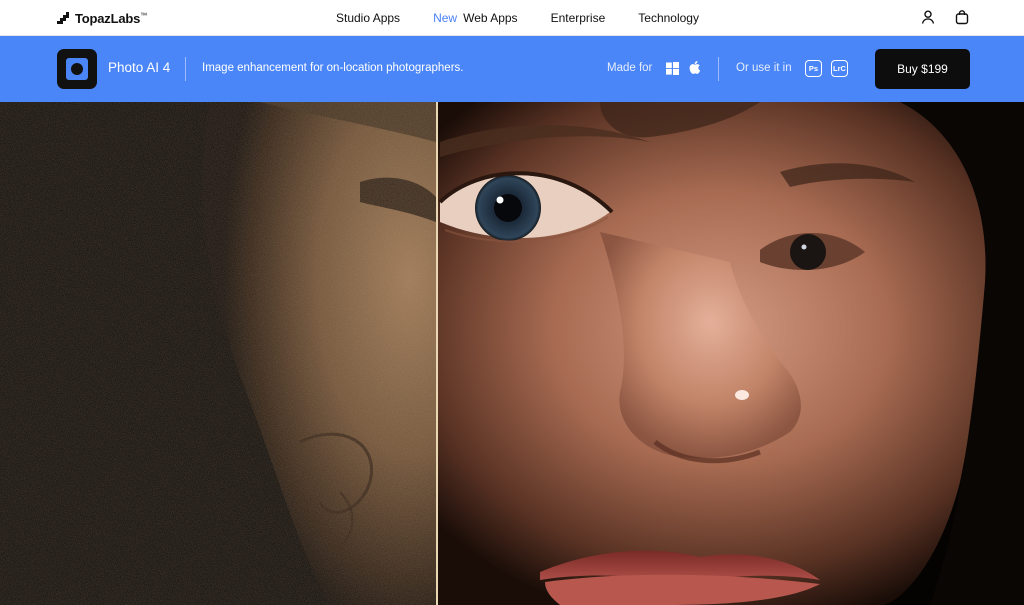 The width and height of the screenshot is (1024, 605). Describe the element at coordinates (445, 18) in the screenshot. I see `new-badge: New` at that location.